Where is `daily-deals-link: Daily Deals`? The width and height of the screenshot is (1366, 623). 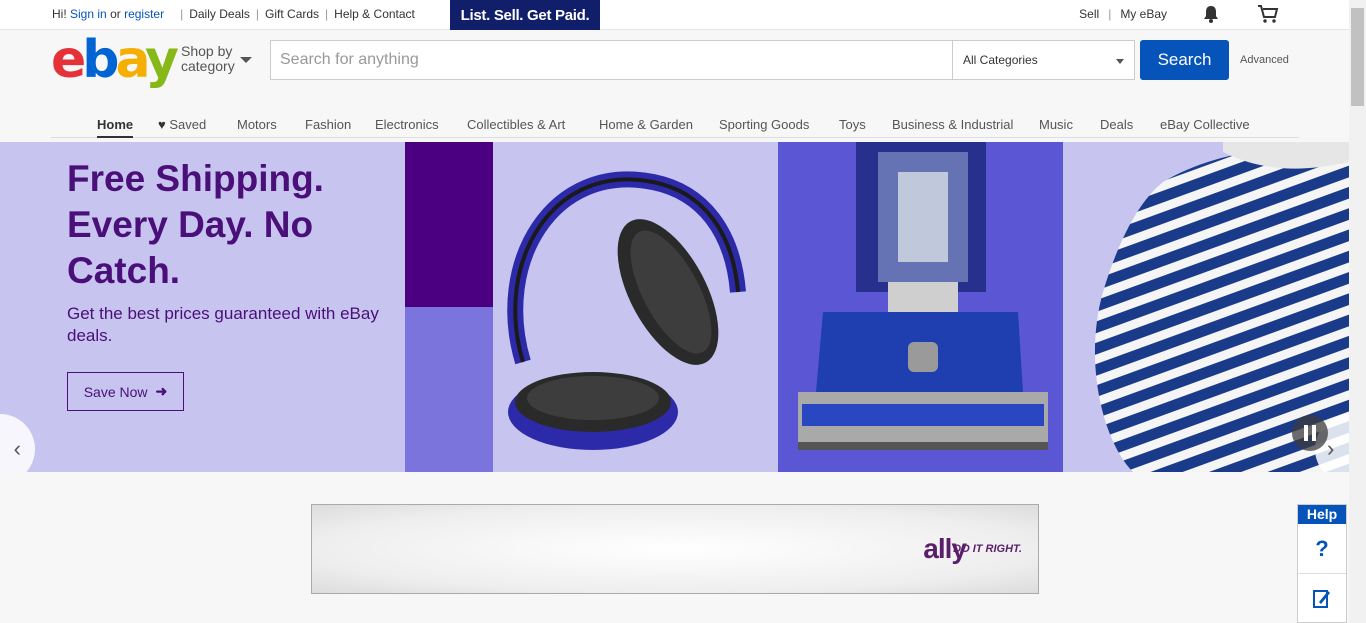
daily-deals-link: Daily Deals is located at coordinates (219, 14).